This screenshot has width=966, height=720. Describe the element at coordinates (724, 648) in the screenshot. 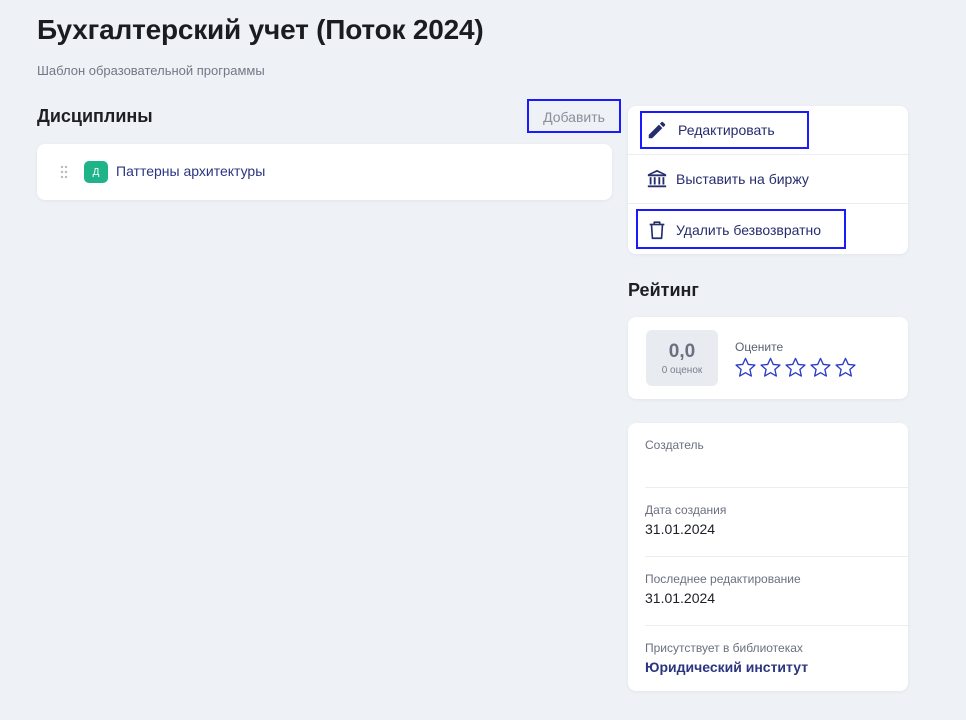

I see `libraries-label: Присутствует в библиотеках` at that location.